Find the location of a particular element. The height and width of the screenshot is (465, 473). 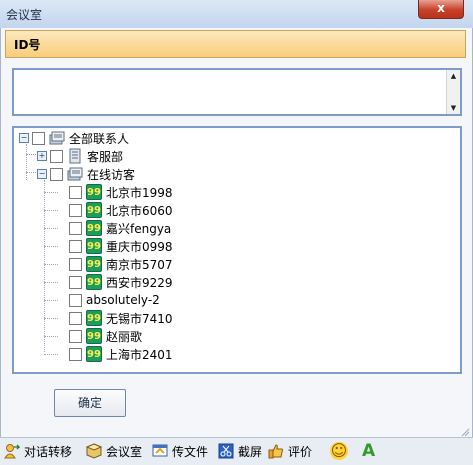

visitor-item: 99 北京市1998 is located at coordinates (121, 192).